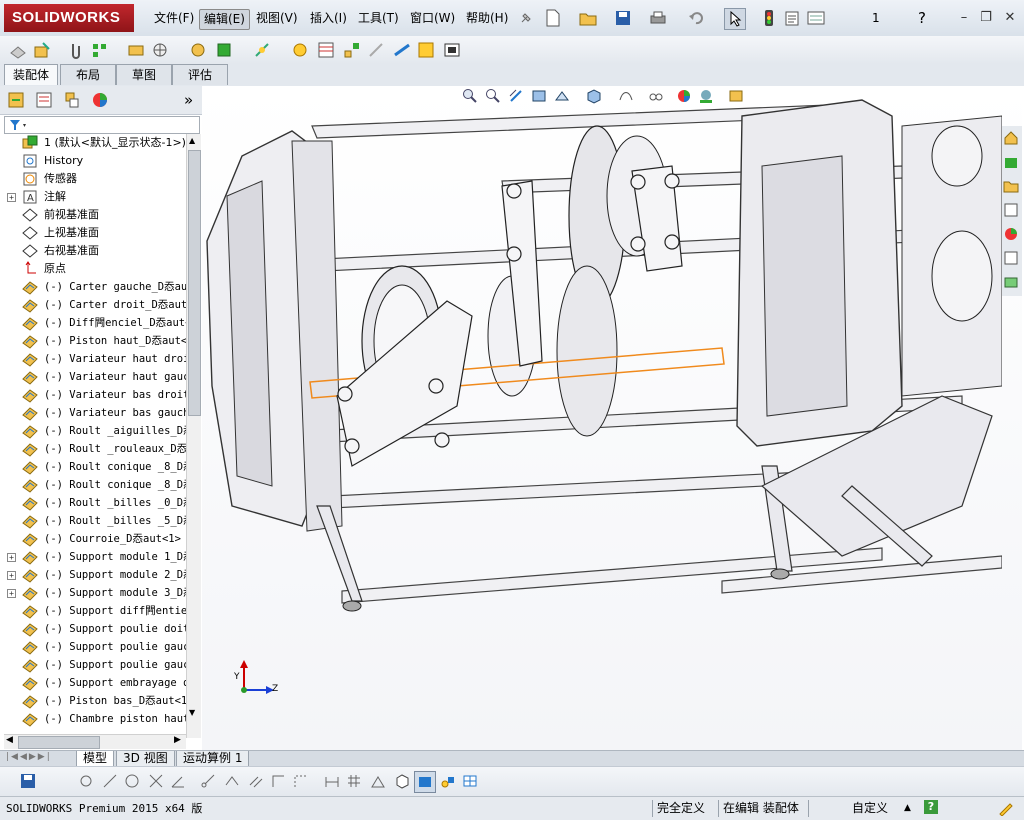 The width and height of the screenshot is (1024, 820). I want to click on take-snapshot-icon, so click(452, 50).